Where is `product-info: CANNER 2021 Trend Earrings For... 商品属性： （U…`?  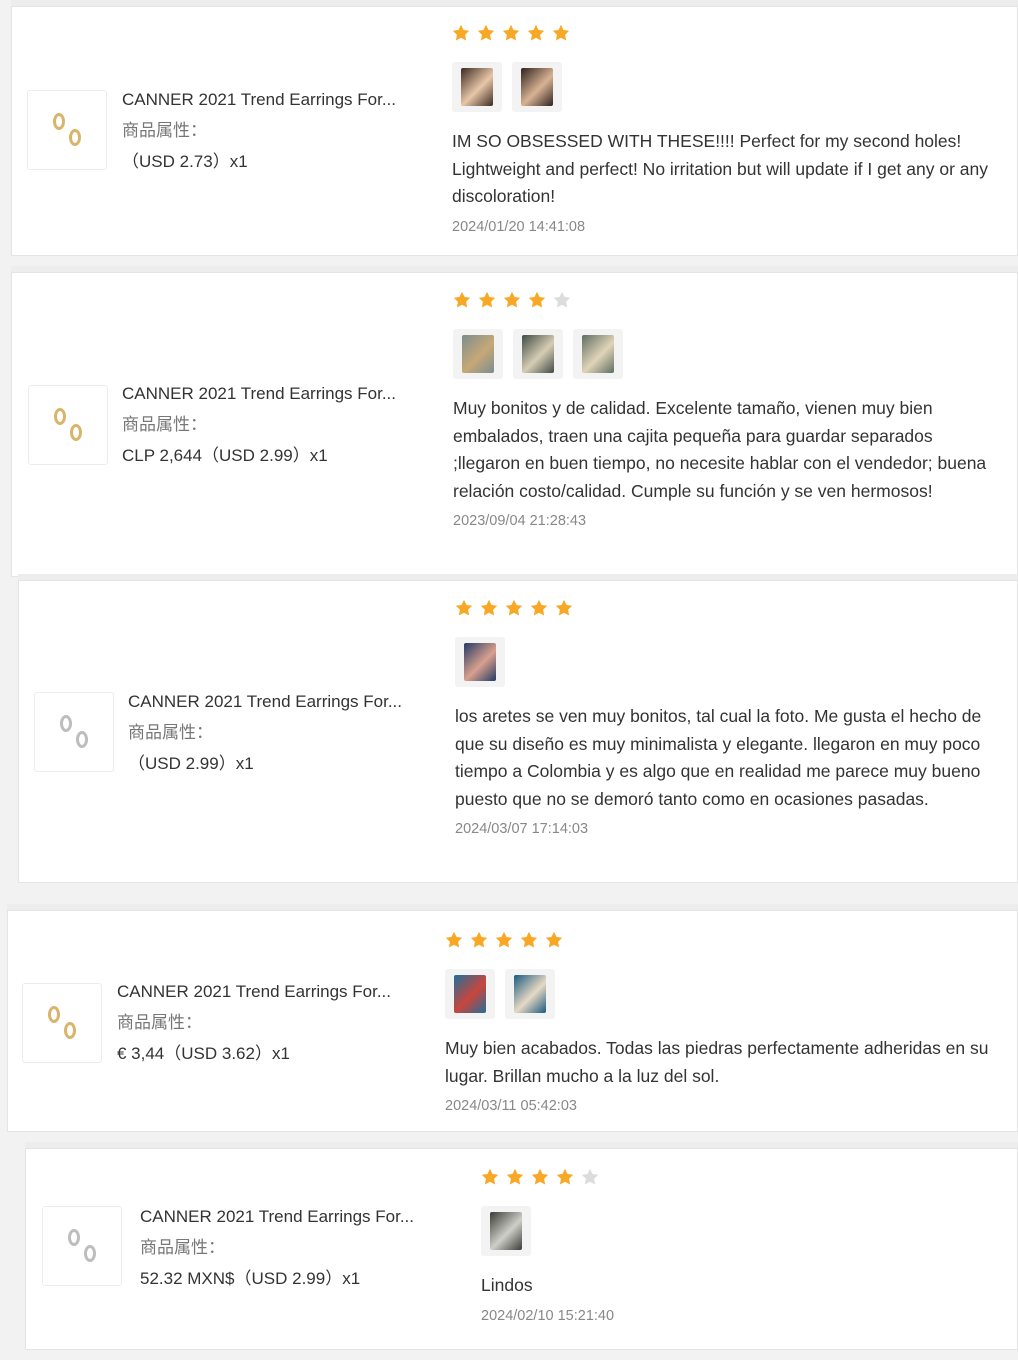
product-info: CANNER 2021 Trend Earrings For... 商品属性： （U… is located at coordinates (259, 130).